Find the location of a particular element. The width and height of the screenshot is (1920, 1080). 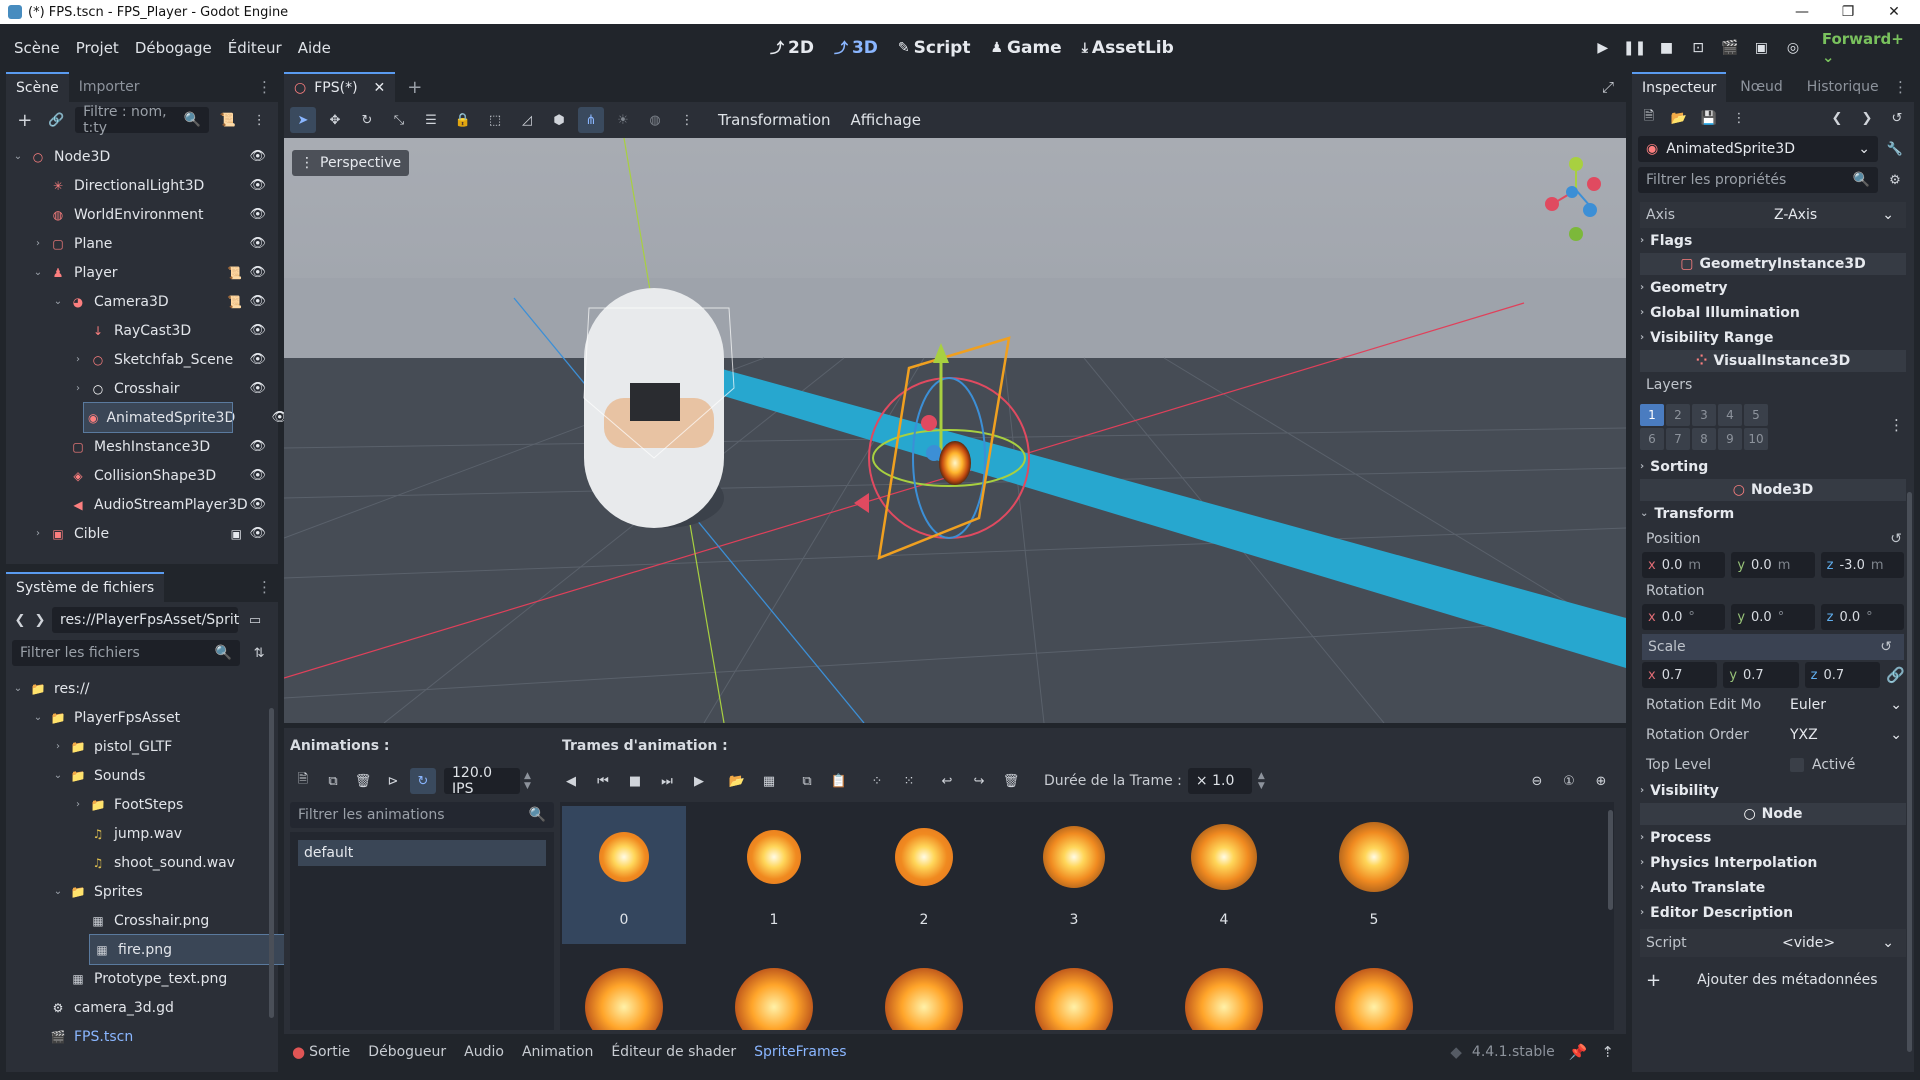

reset-icon: ↺ is located at coordinates (1896, 539).